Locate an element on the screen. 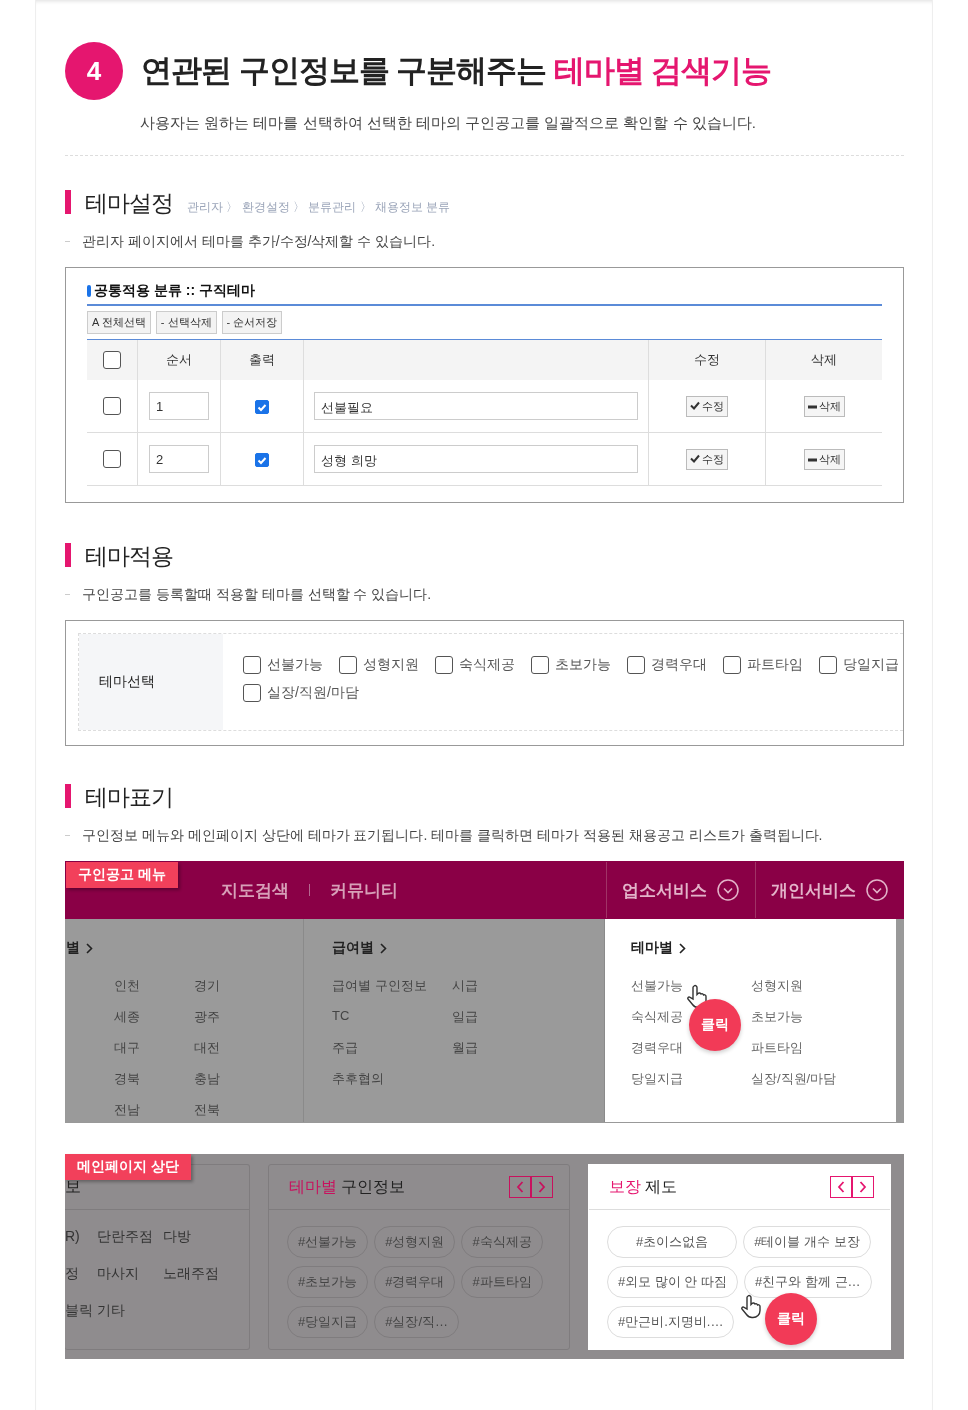 Image resolution: width=968 pixels, height=1410 pixels. section-title: 테마설정 is located at coordinates (119, 203).